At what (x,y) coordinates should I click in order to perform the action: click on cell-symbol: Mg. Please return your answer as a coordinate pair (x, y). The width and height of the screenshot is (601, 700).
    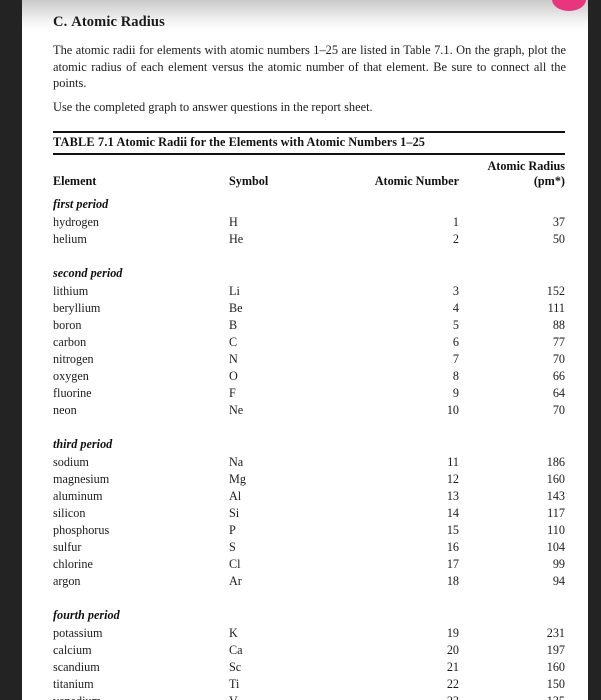
    Looking at the image, I should click on (237, 479).